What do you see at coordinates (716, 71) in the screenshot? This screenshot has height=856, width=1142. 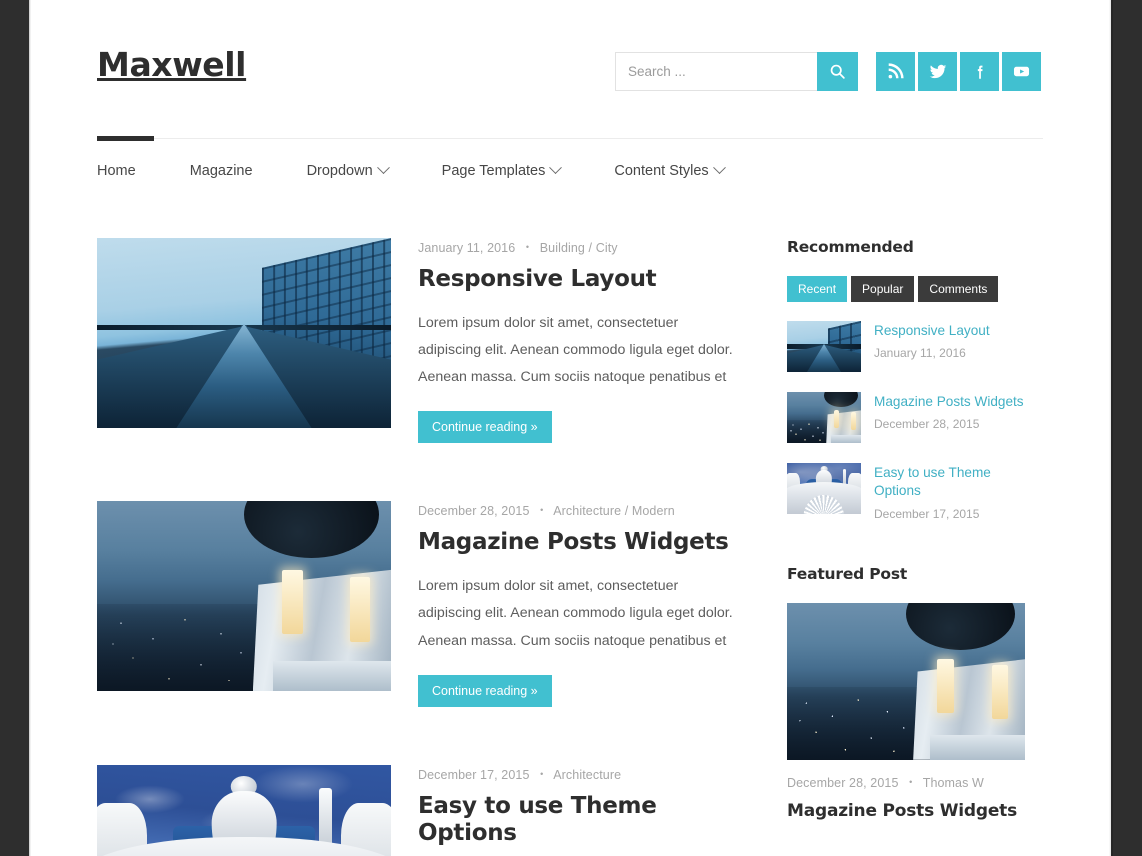 I see `search-input` at bounding box center [716, 71].